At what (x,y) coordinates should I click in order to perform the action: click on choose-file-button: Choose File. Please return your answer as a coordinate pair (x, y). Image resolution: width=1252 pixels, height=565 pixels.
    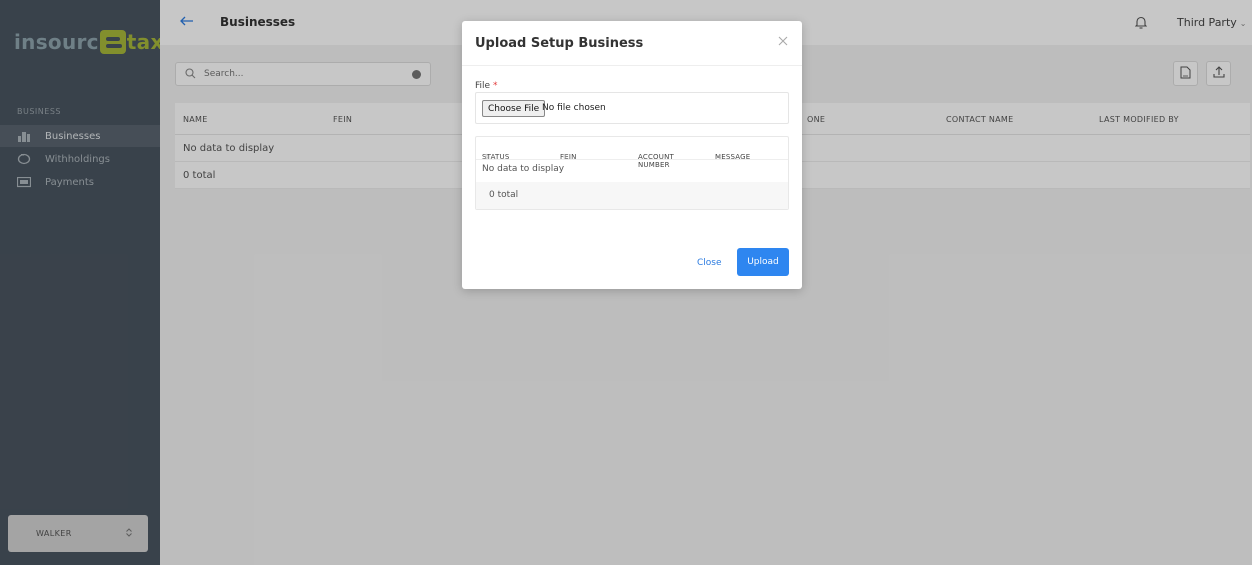
    Looking at the image, I should click on (514, 108).